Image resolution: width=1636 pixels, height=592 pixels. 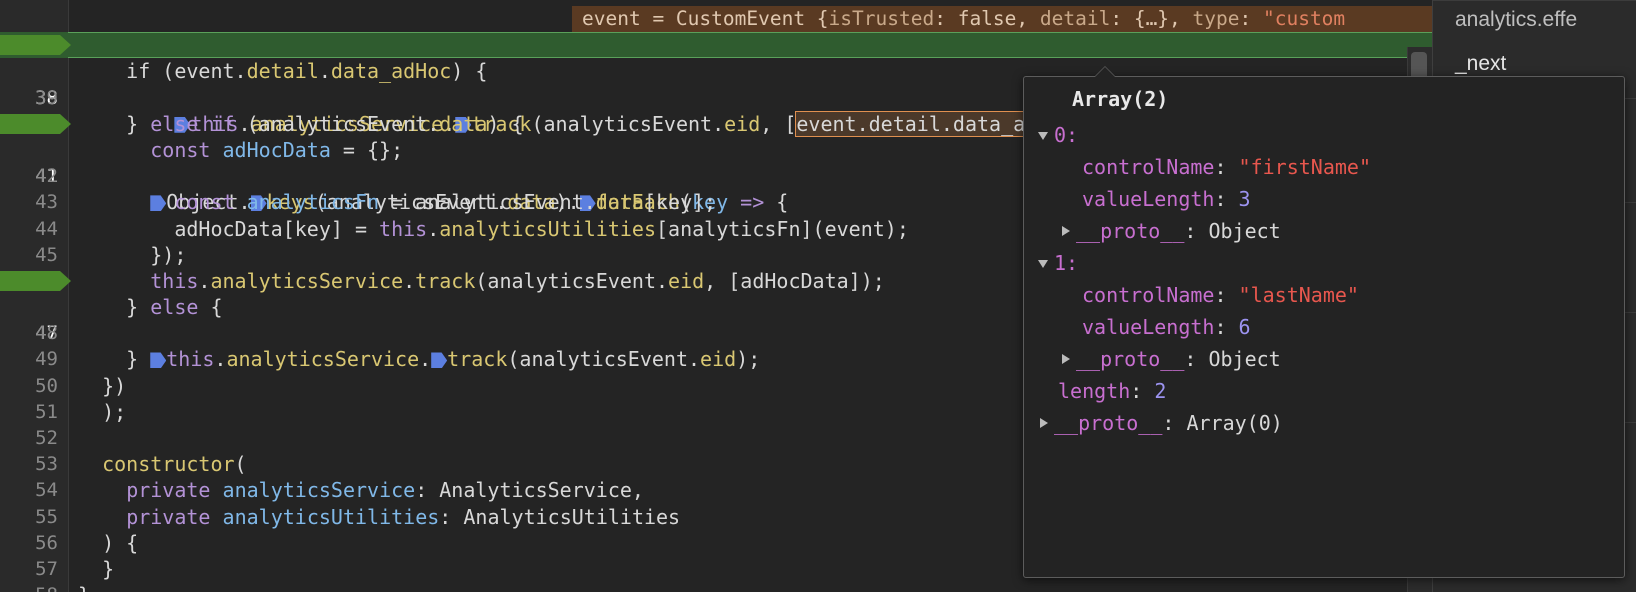 I want to click on inline-value-key: detail, so click(x=1075, y=18).